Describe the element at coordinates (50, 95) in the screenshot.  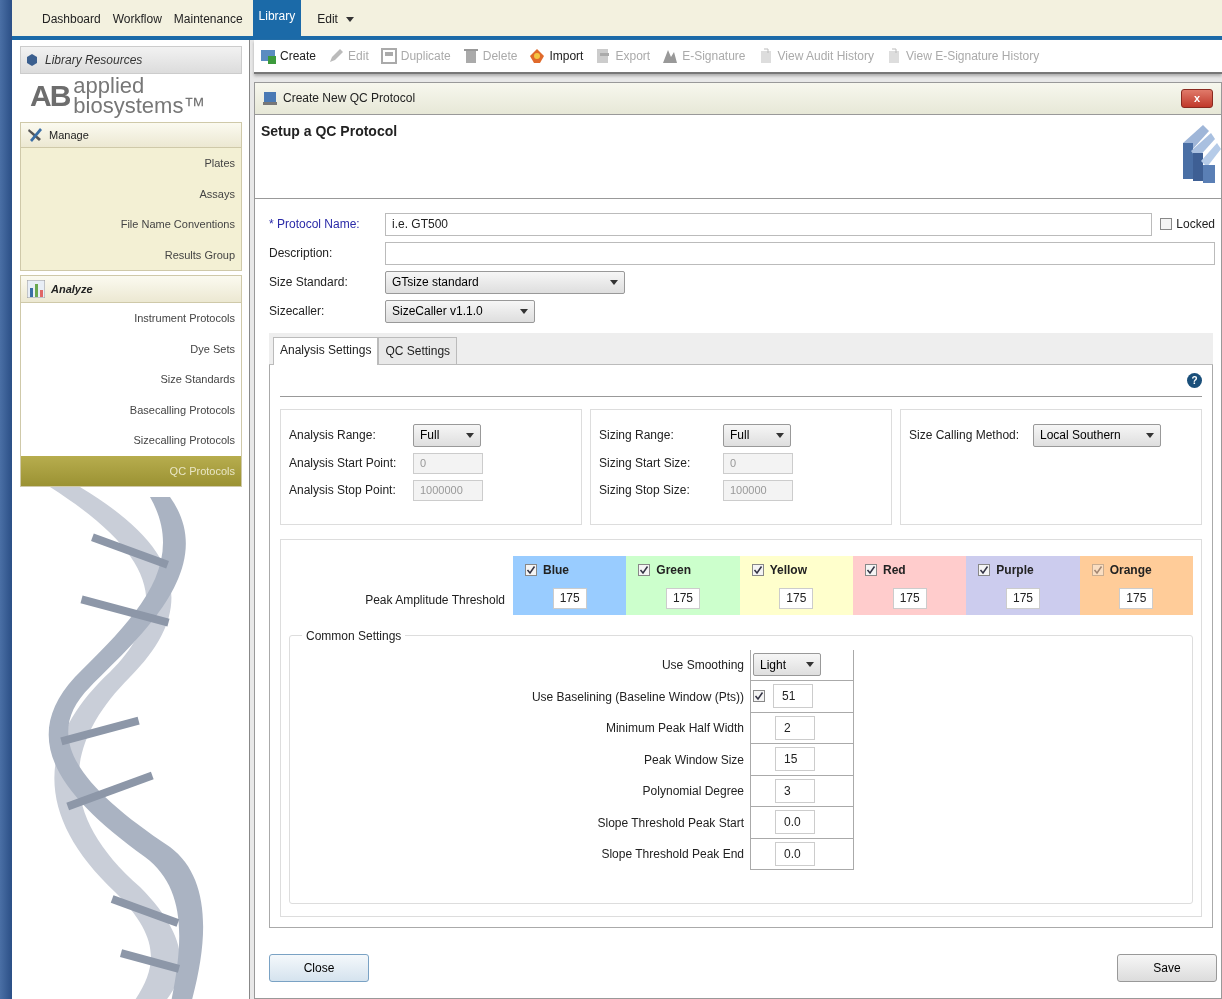
I see `logo-mark: AB` at that location.